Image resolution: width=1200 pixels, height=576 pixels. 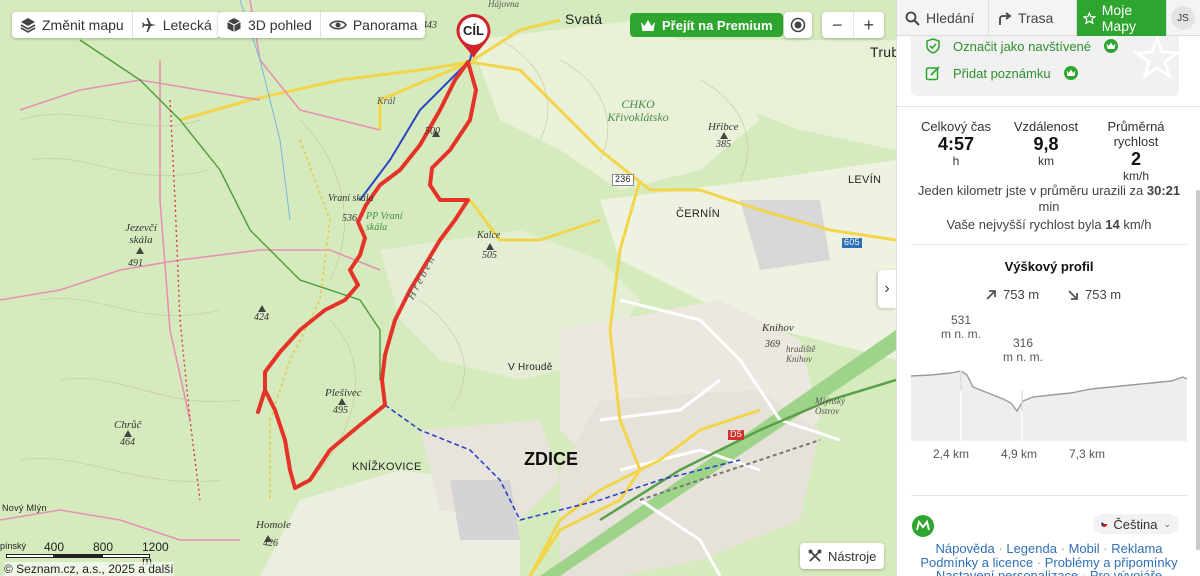 What do you see at coordinates (384, 222) in the screenshot?
I see `label-pp-vrani: PP Vraní skála` at bounding box center [384, 222].